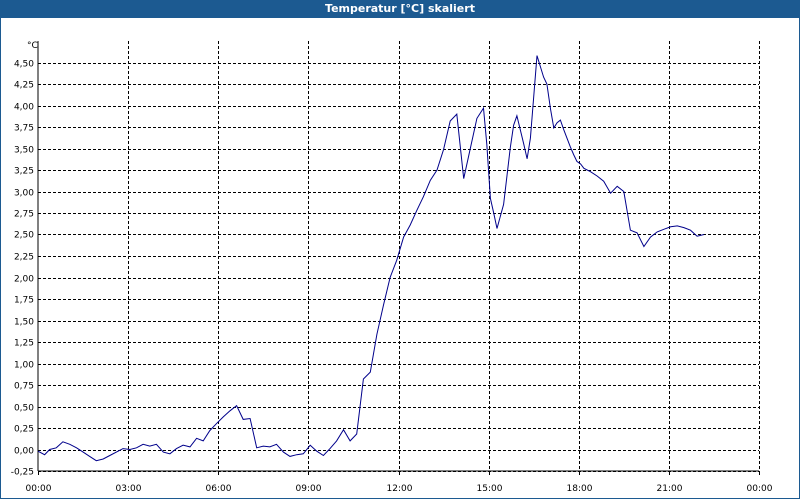 The image size is (800, 500). What do you see at coordinates (24, 215) in the screenshot?
I see `y-tick-label: 2,75` at bounding box center [24, 215].